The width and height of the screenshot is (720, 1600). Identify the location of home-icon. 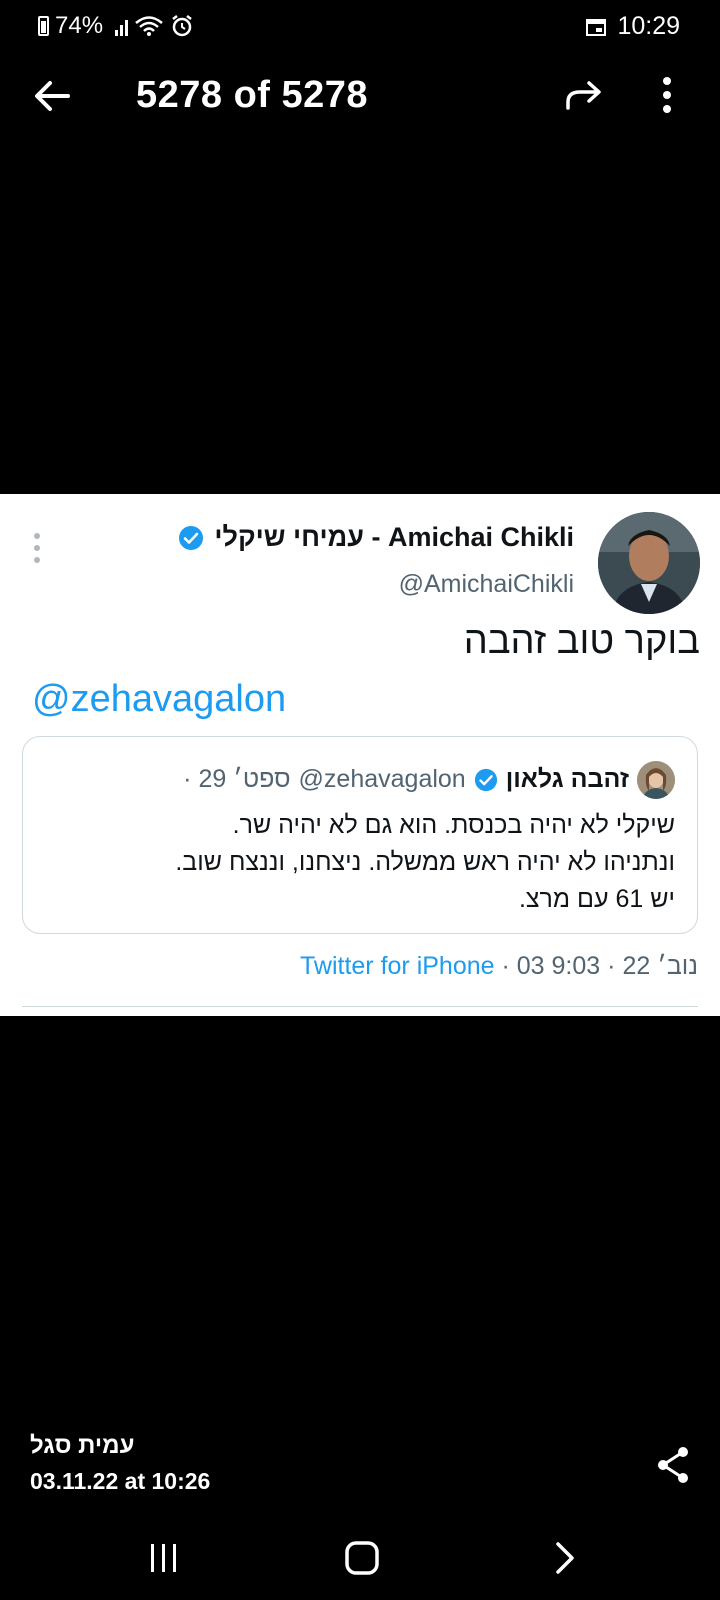
(362, 1558).